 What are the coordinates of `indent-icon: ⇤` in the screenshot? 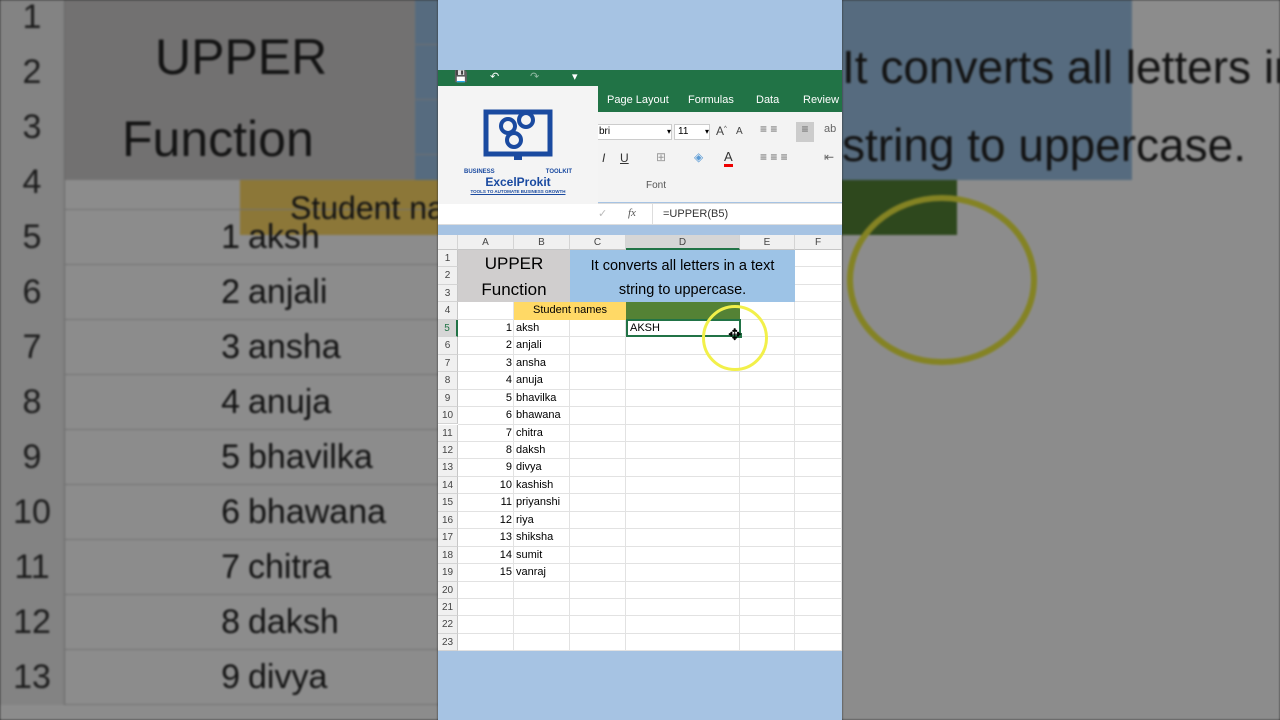 It's located at (829, 157).